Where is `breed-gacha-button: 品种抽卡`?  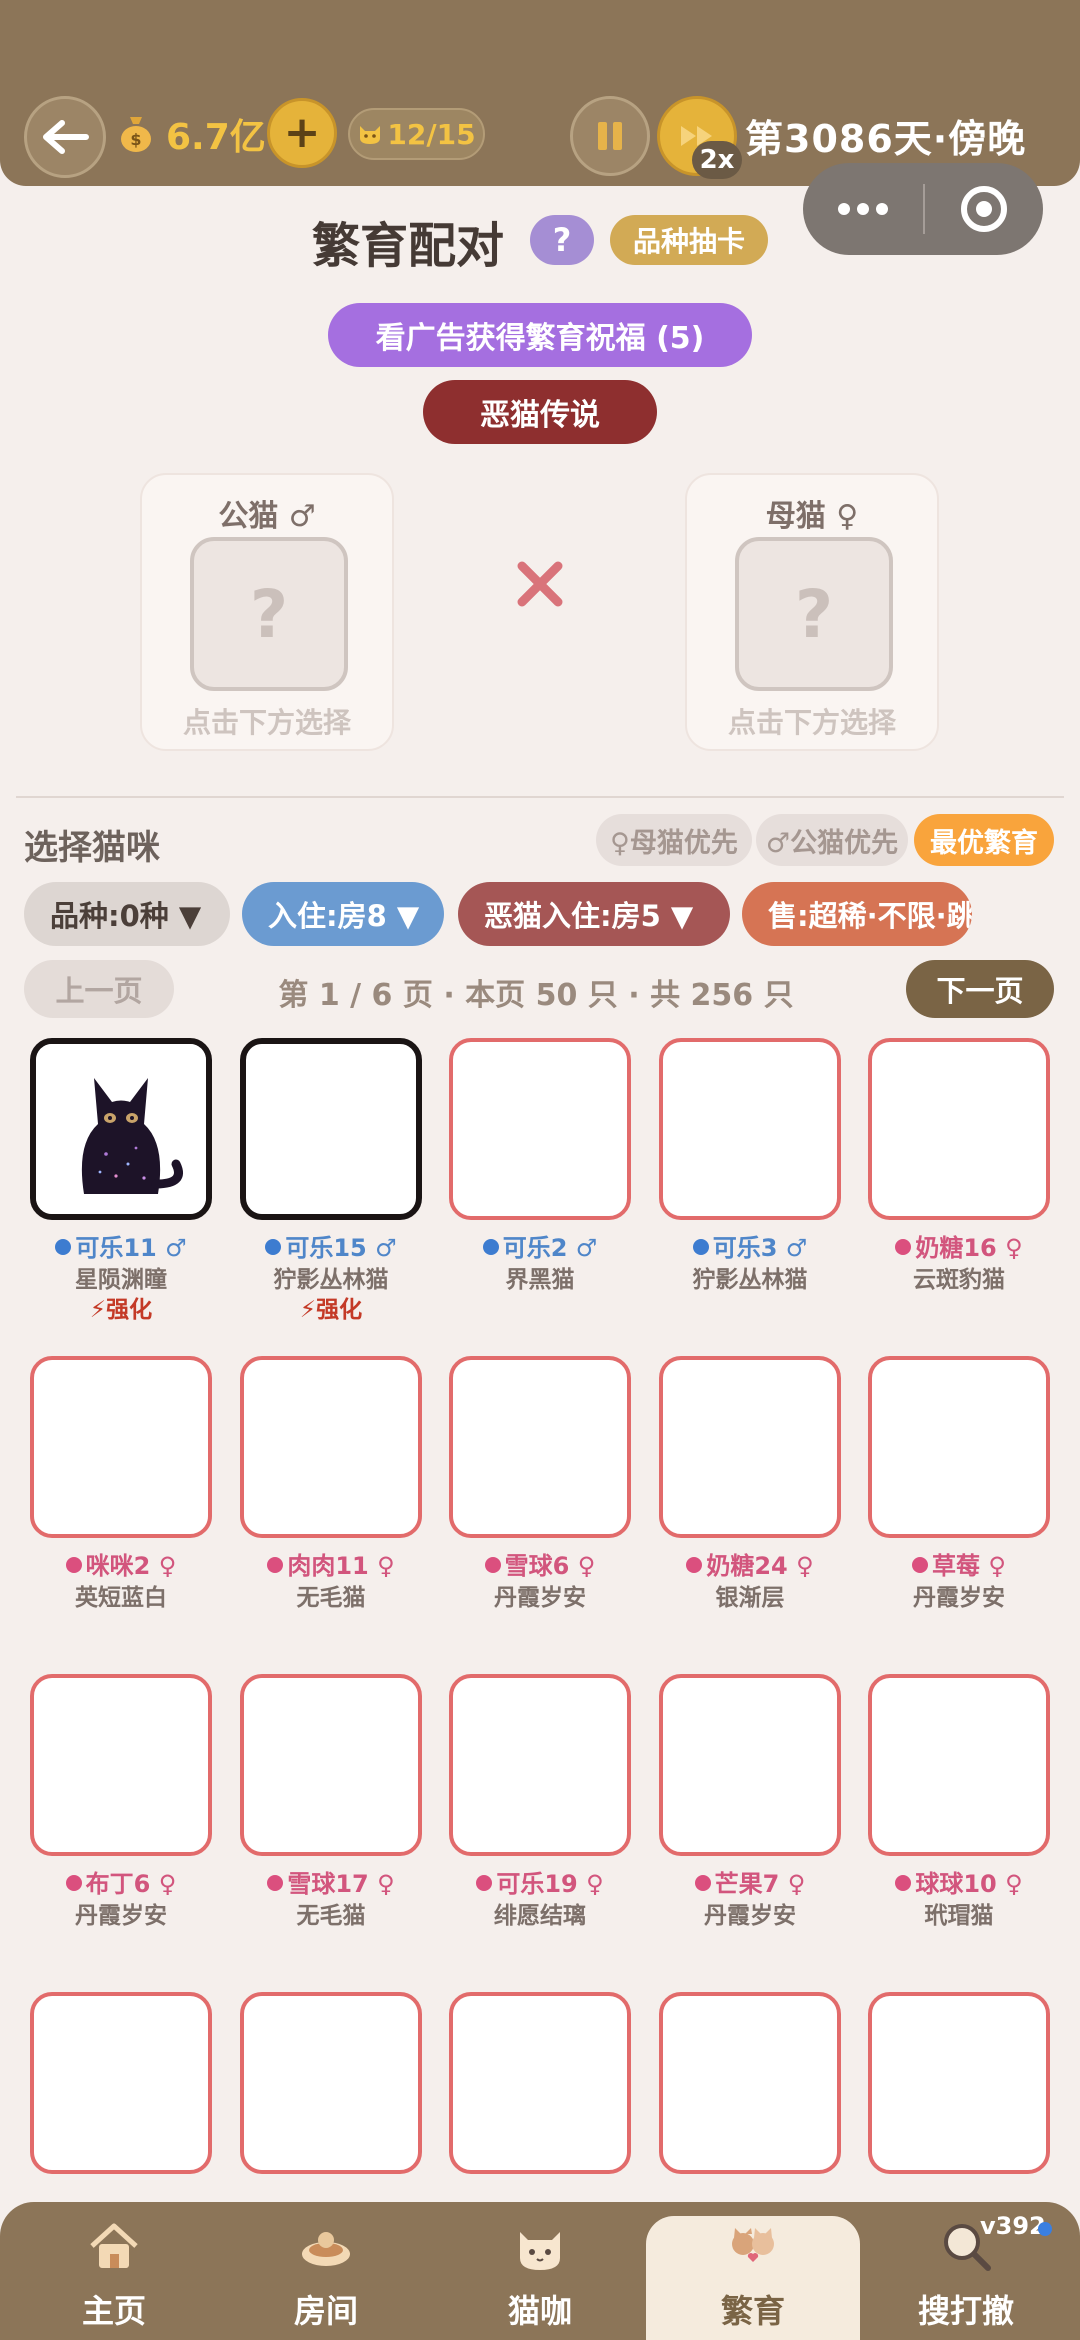 breed-gacha-button: 品种抽卡 is located at coordinates (689, 240).